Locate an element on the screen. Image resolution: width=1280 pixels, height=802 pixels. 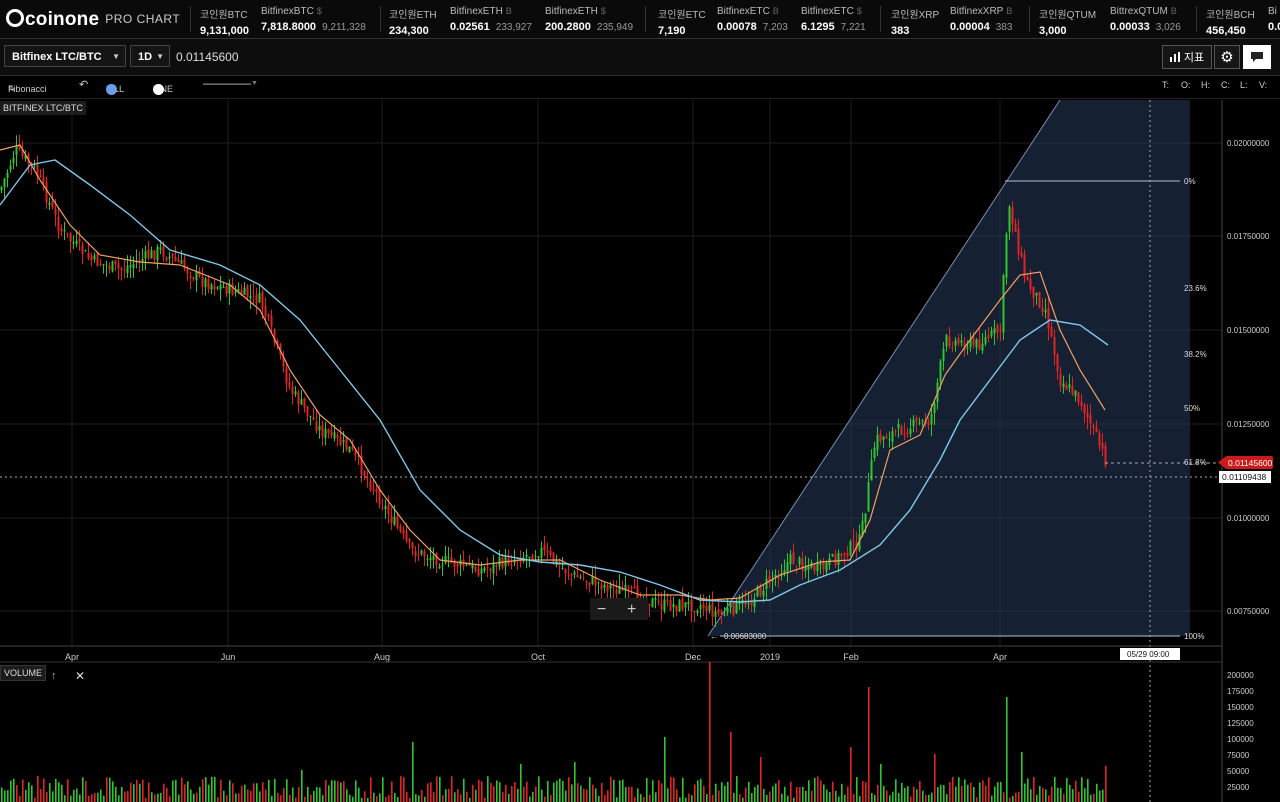
ticker-item: 코인원XRP 383 is located at coordinates (915, 21).